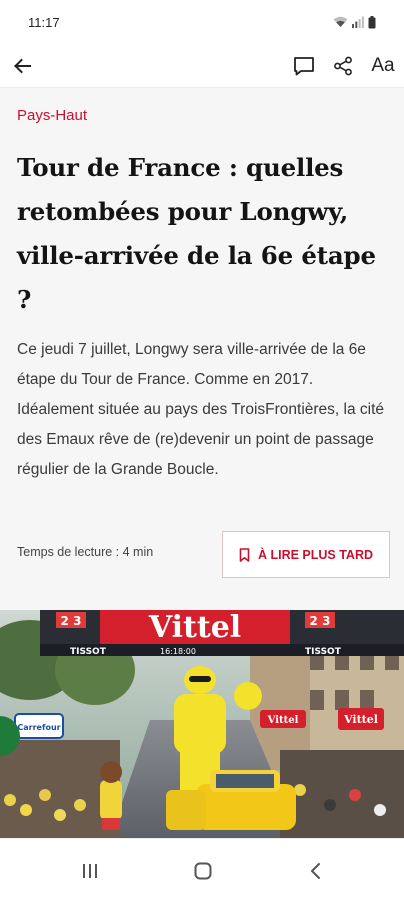 This screenshot has width=404, height=900. I want to click on article-category: Pays-Haut, so click(52, 115).